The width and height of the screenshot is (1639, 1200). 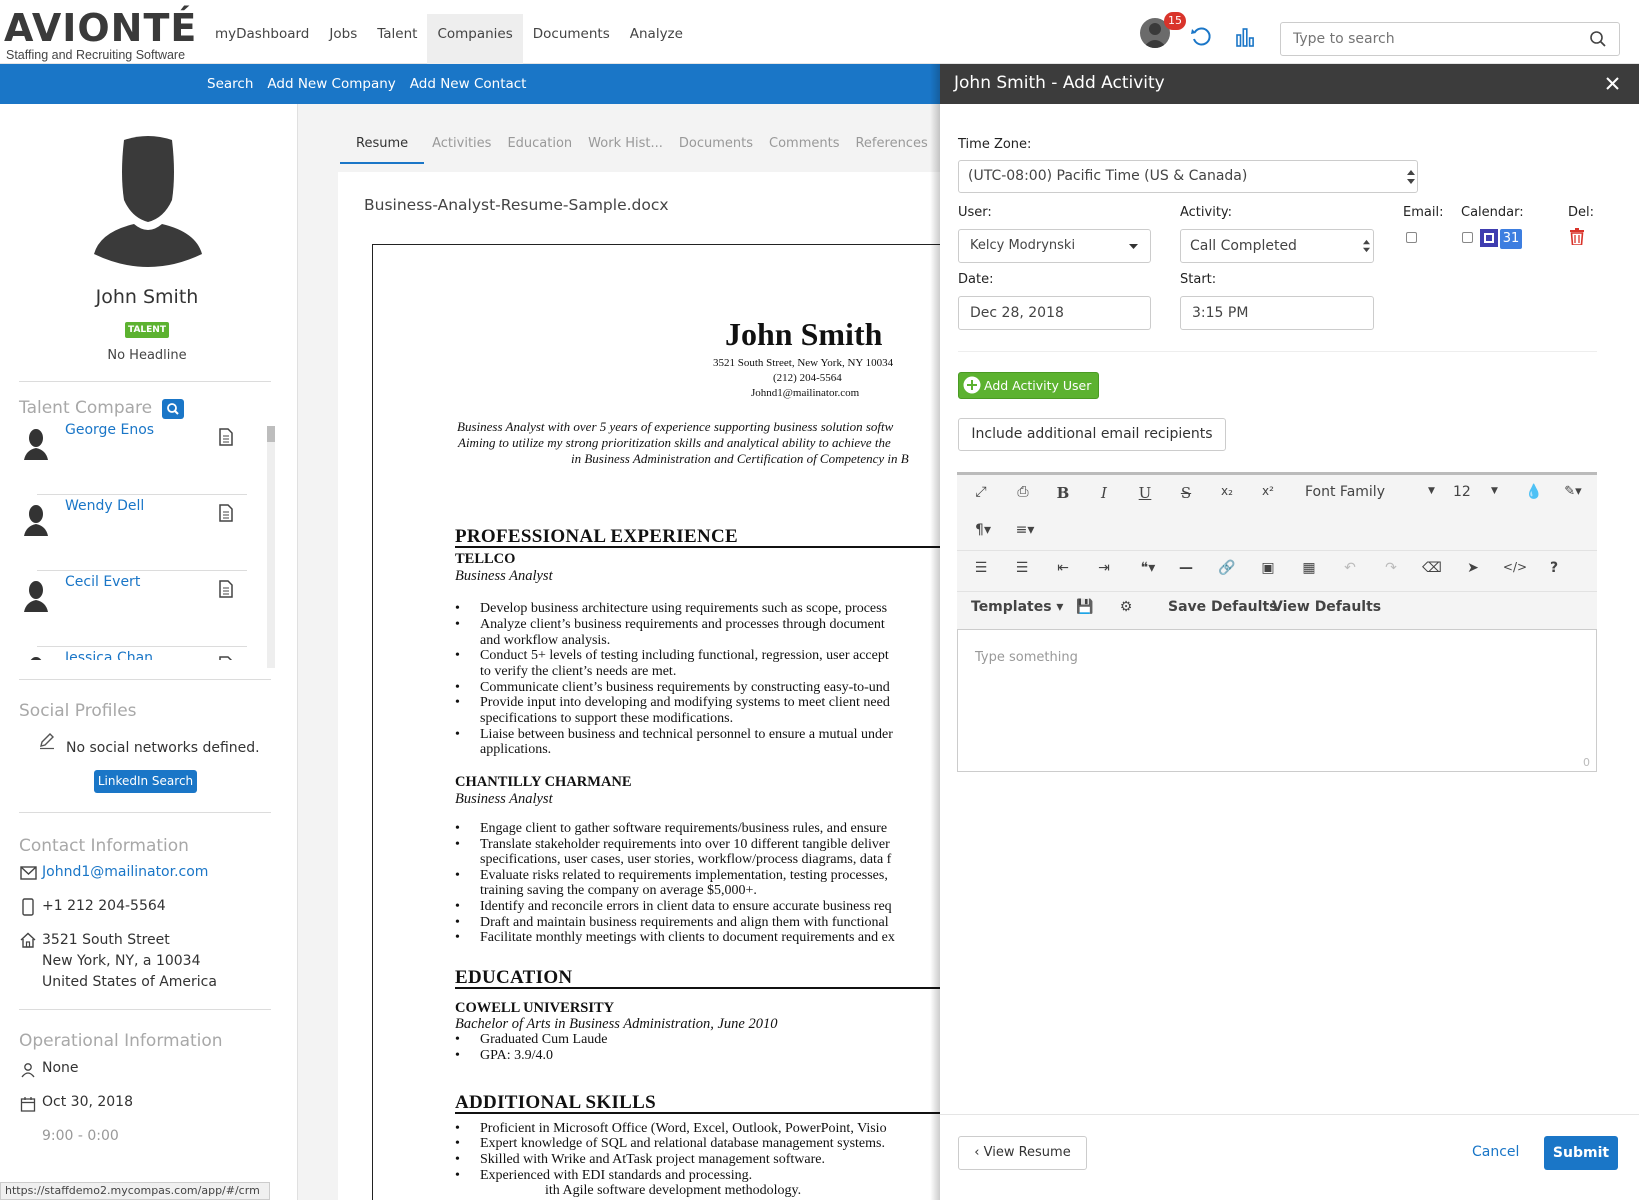 I want to click on google-calendar-icon: 31, so click(x=1511, y=239).